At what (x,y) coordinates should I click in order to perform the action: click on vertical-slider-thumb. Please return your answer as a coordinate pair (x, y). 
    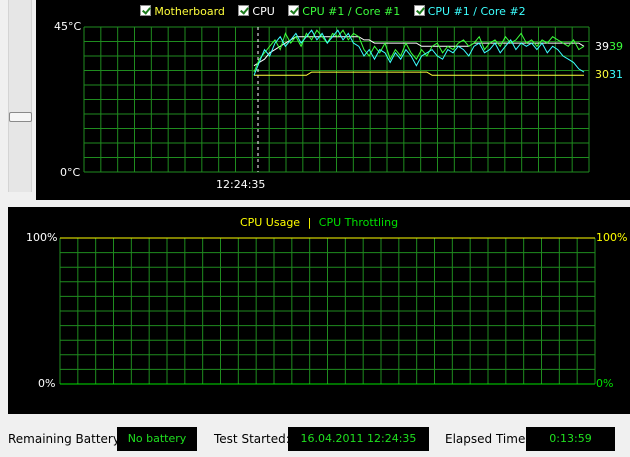
    Looking at the image, I should click on (20, 117).